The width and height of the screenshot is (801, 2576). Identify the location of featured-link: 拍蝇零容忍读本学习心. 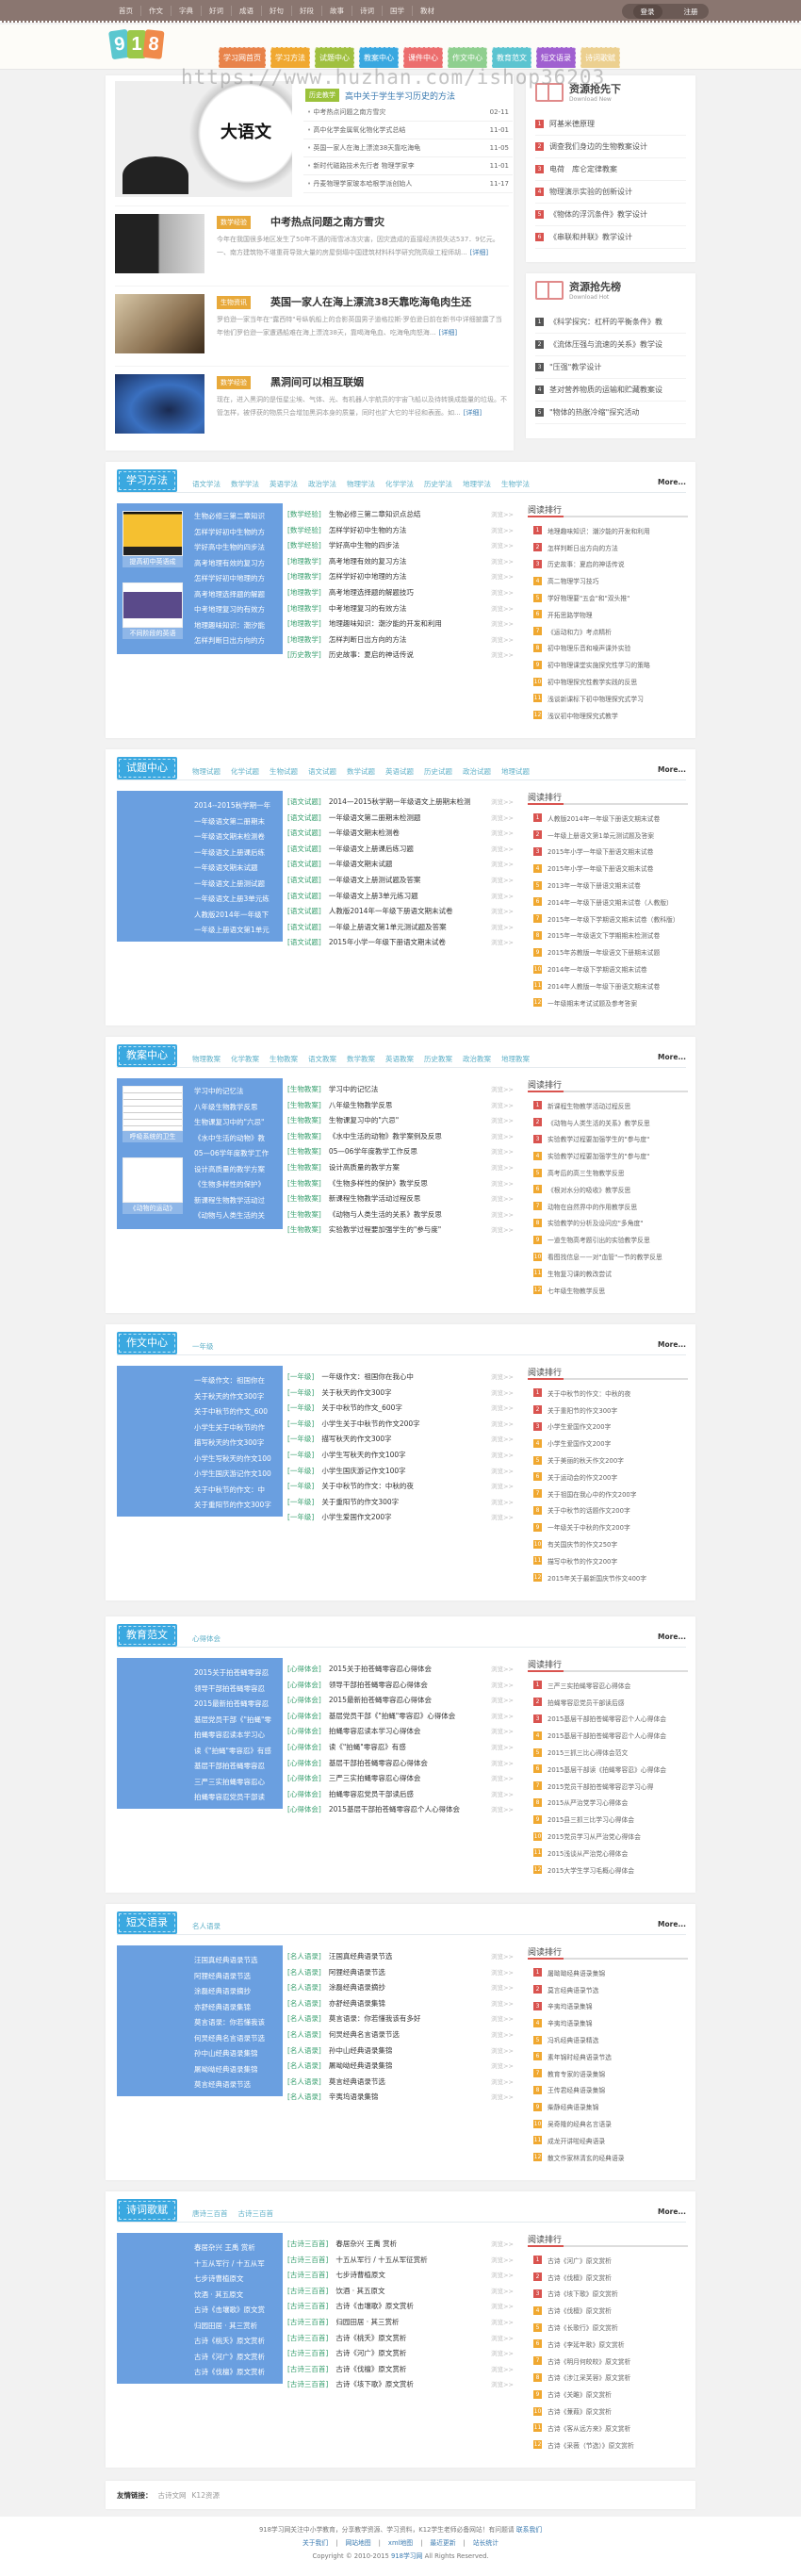
(236, 1738).